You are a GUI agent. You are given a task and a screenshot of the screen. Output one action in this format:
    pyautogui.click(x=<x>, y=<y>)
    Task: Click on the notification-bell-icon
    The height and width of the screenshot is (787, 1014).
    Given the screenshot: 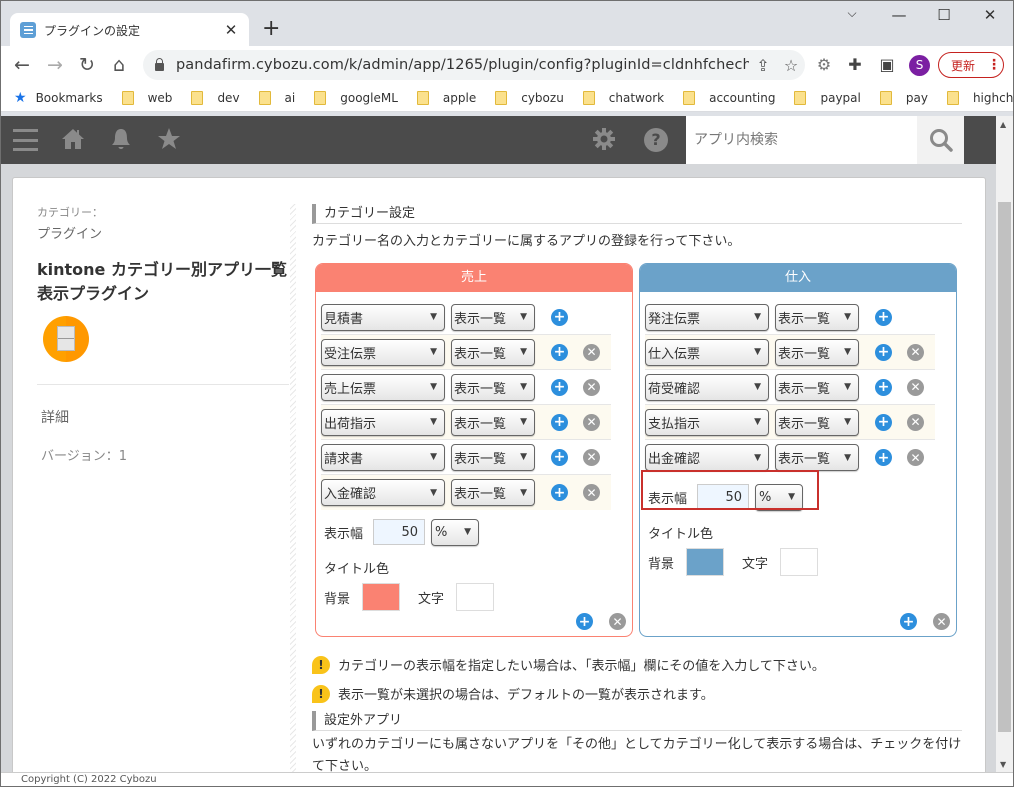 What is the action you would take?
    pyautogui.click(x=121, y=140)
    